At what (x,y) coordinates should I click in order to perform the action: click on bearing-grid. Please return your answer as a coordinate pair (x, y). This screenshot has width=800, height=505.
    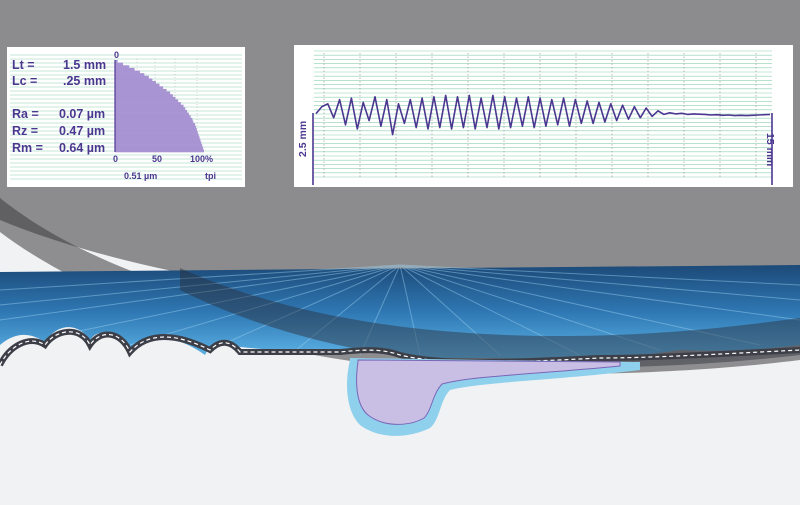
    Looking at the image, I should click on (126, 117).